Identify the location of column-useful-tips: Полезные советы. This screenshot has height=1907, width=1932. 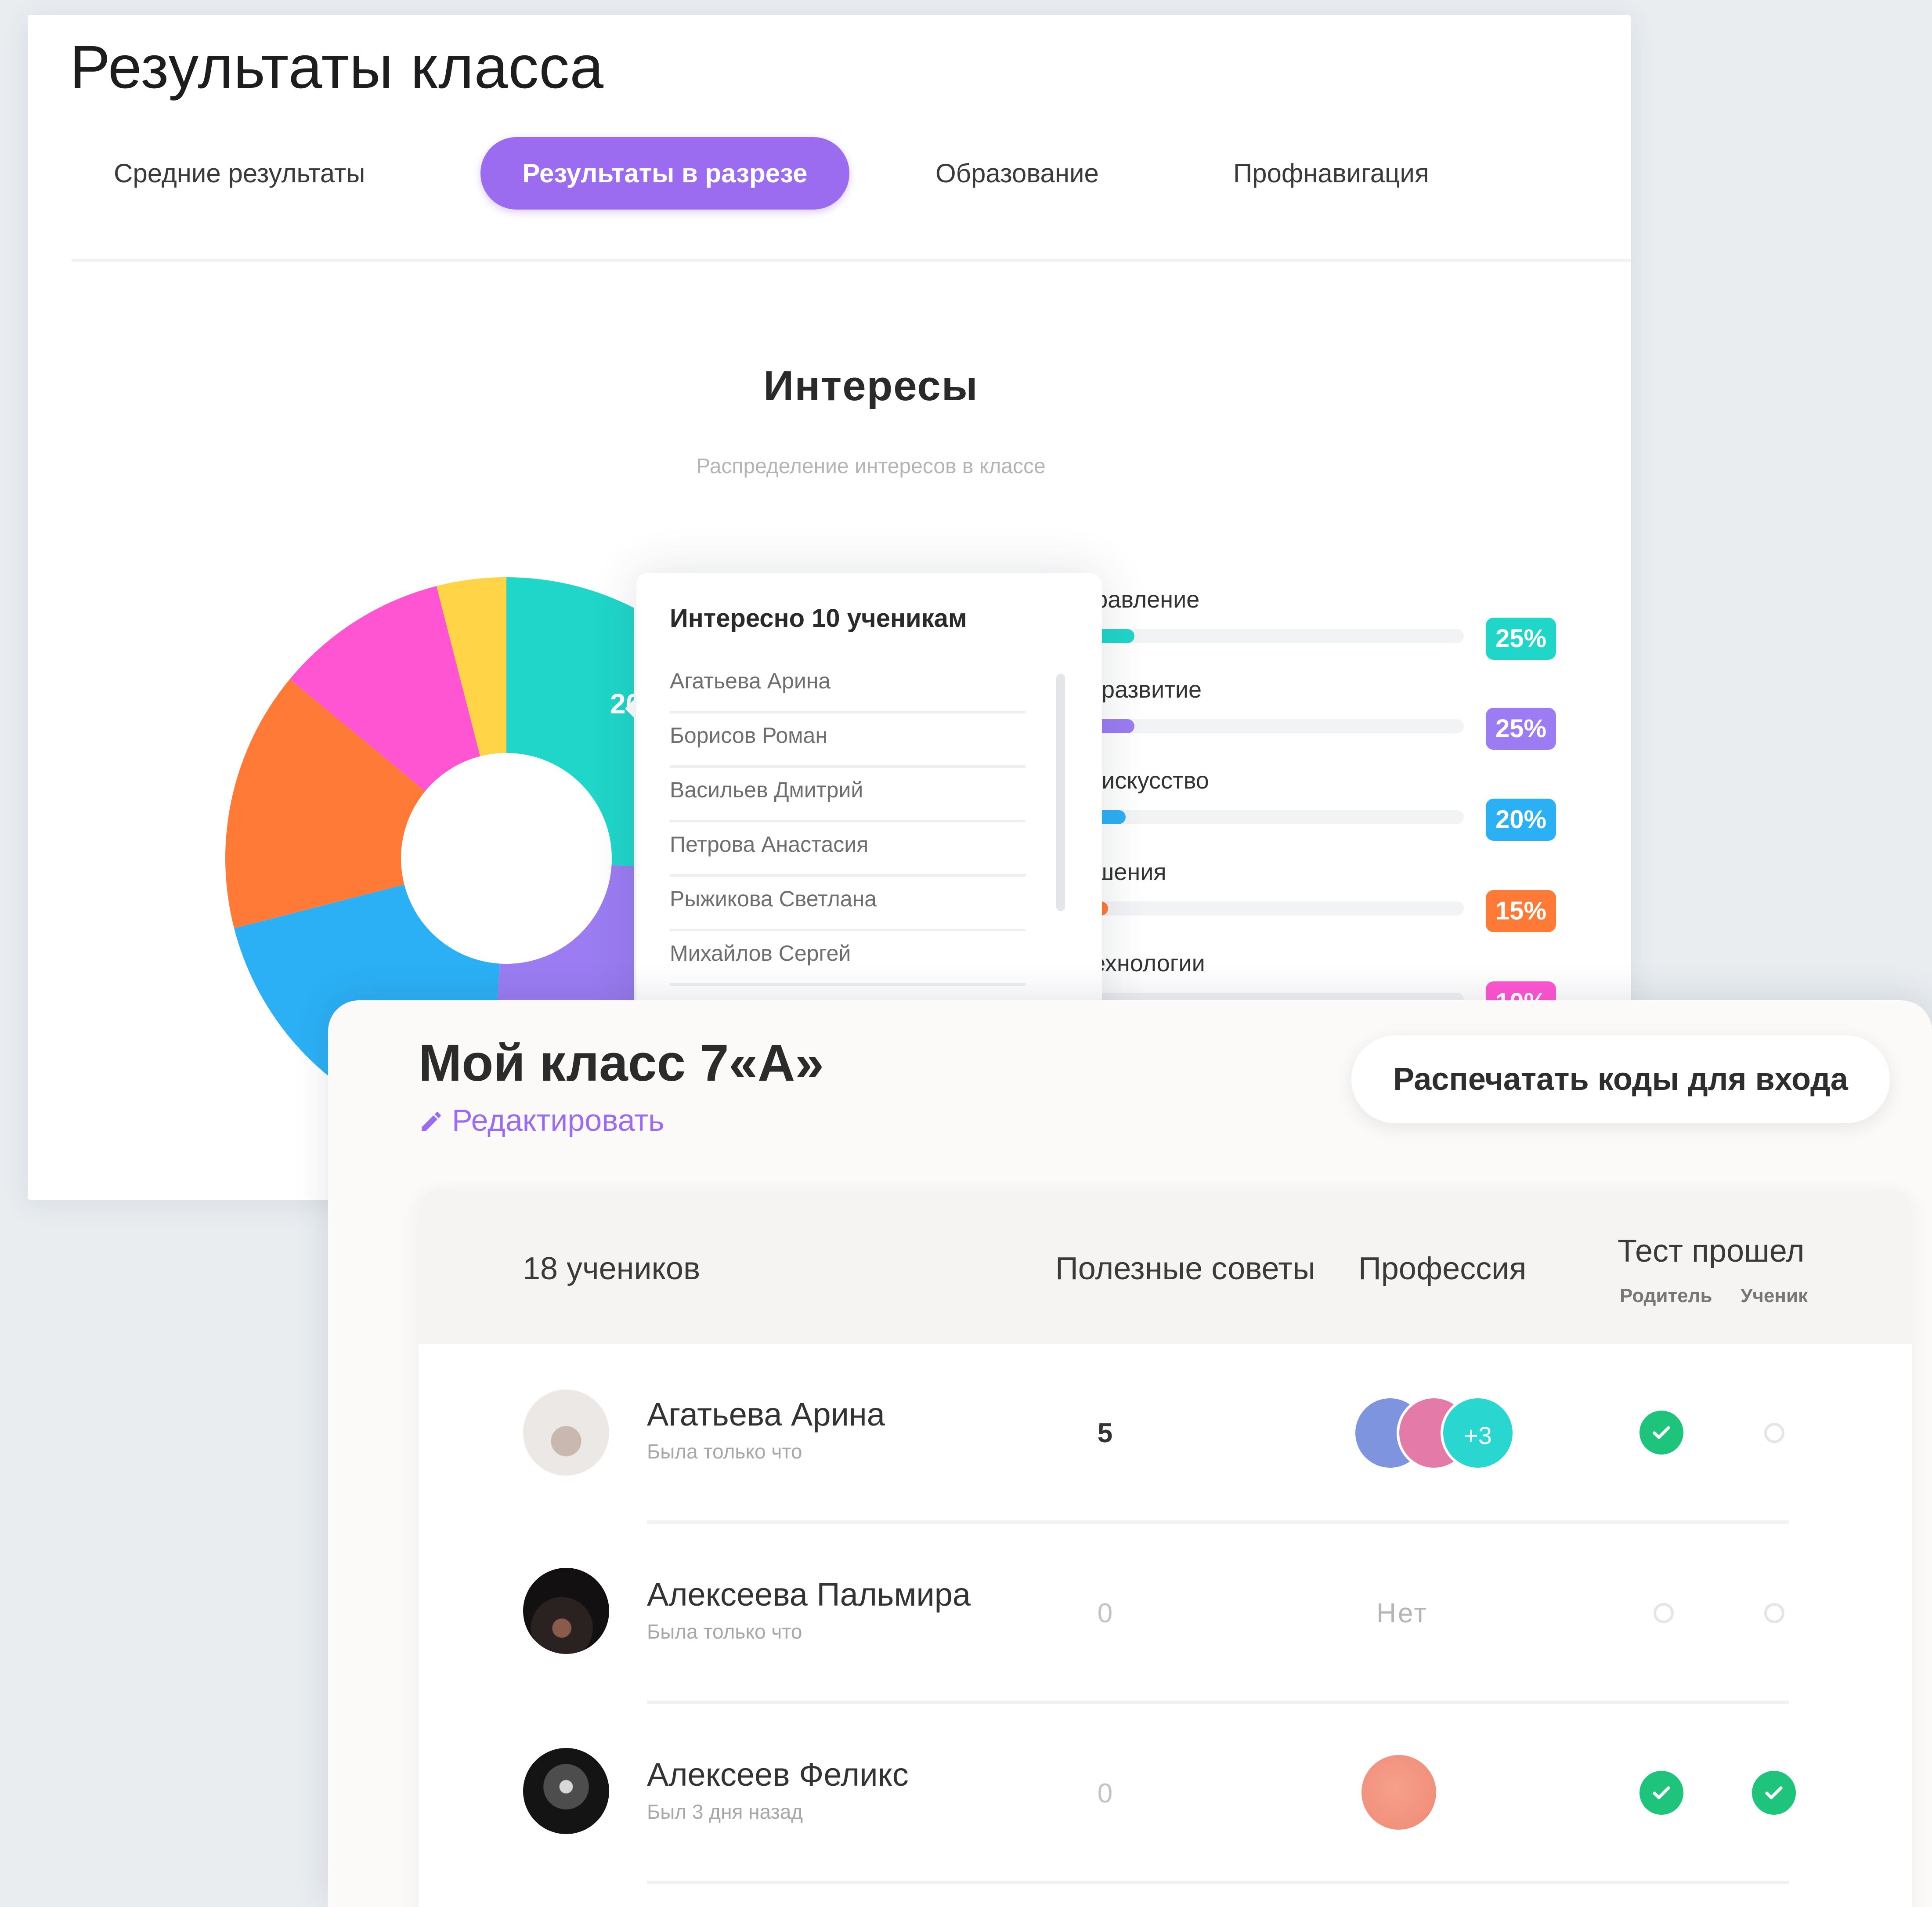
(1185, 1269).